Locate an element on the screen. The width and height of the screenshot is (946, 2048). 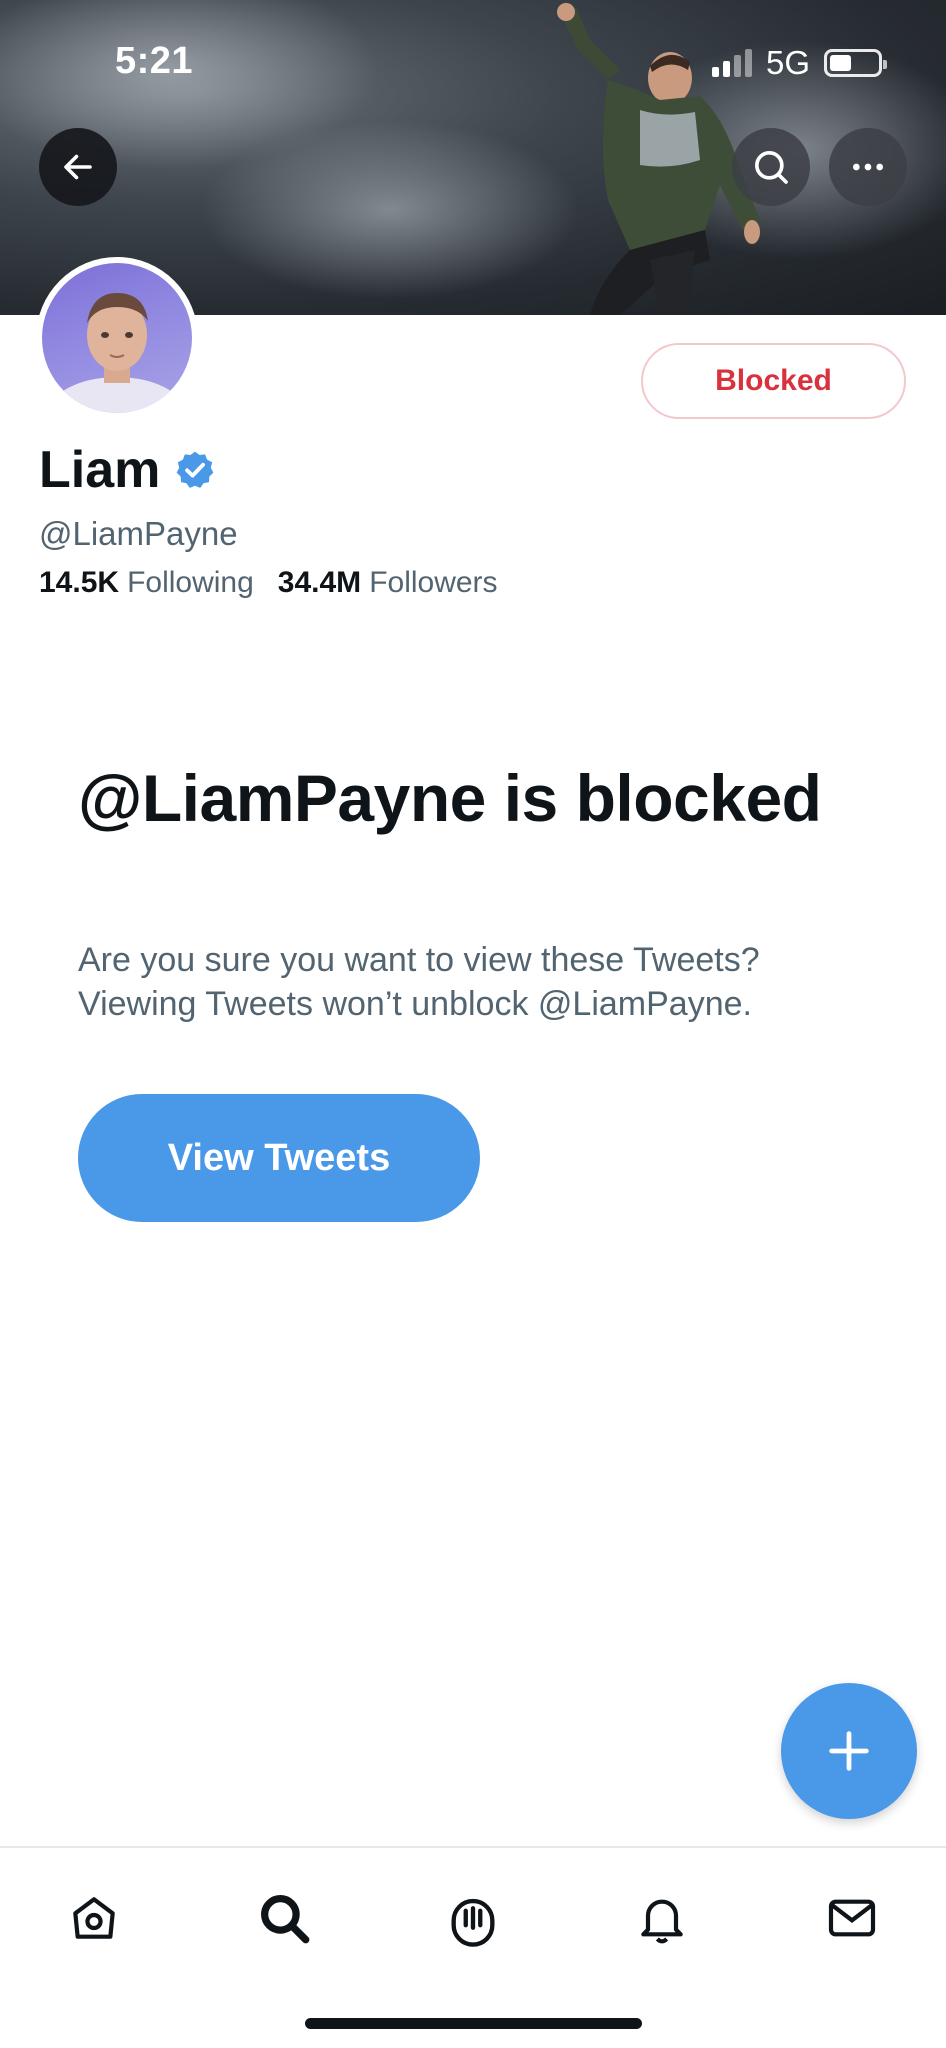
spaces-icon is located at coordinates (473, 1922).